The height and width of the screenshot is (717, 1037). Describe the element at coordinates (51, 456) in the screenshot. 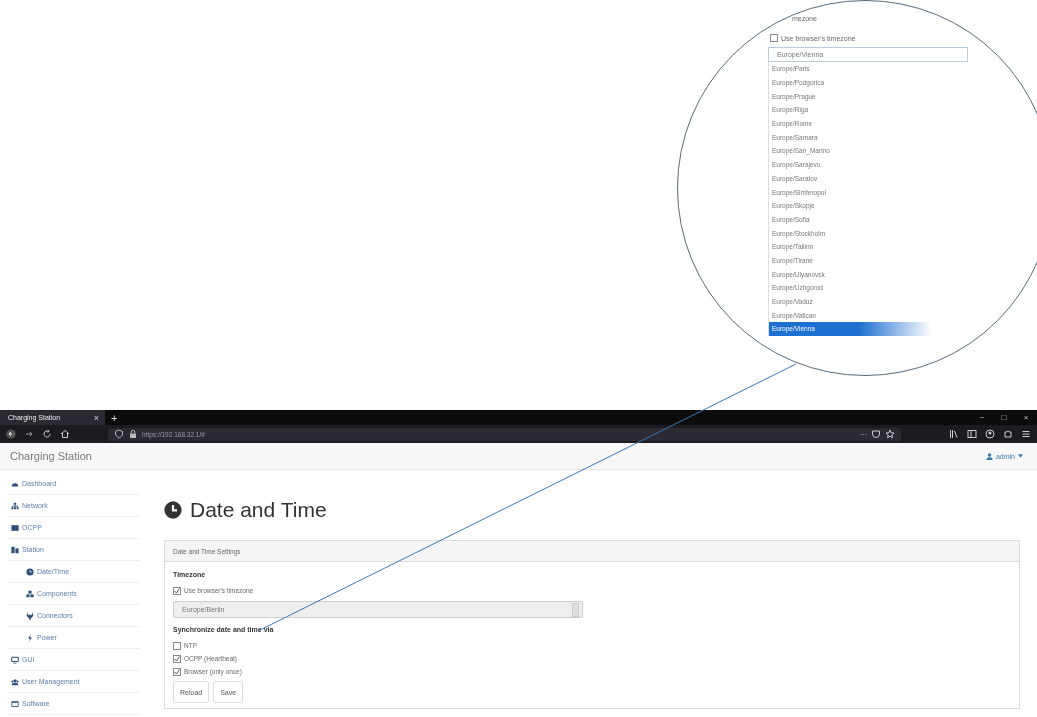

I see `app-brand: Charging Station` at that location.